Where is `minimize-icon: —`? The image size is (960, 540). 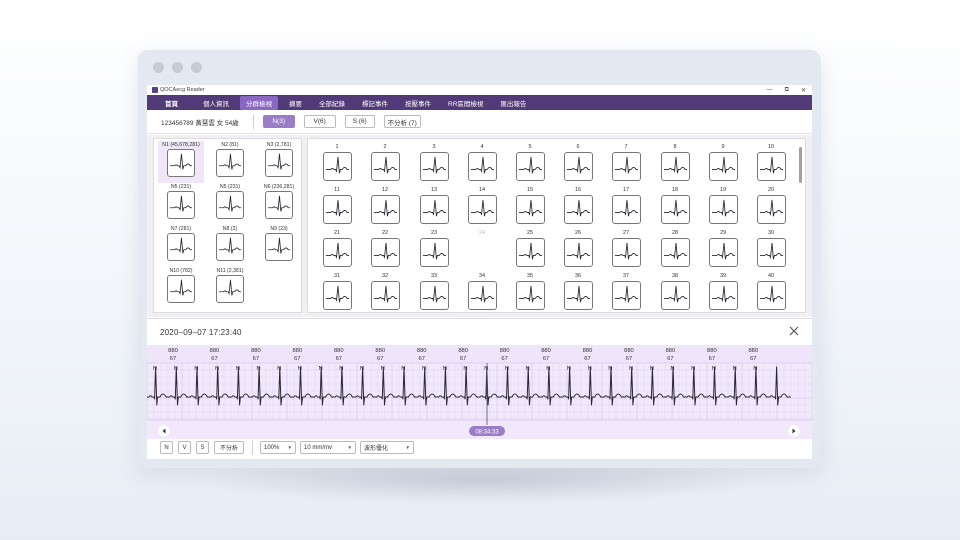 minimize-icon: — is located at coordinates (770, 90).